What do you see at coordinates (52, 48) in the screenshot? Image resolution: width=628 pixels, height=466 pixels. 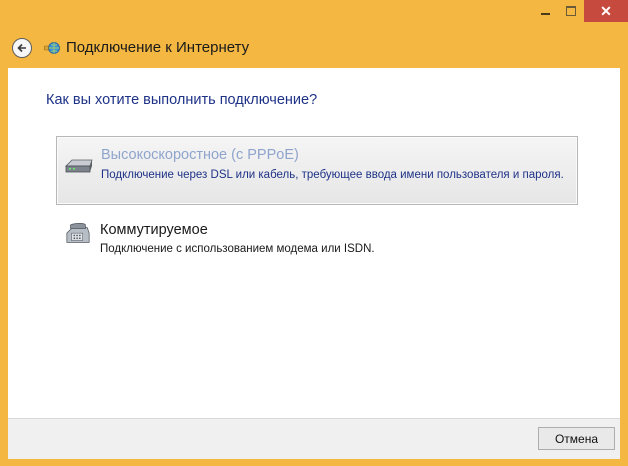 I see `internet-connection-icon` at bounding box center [52, 48].